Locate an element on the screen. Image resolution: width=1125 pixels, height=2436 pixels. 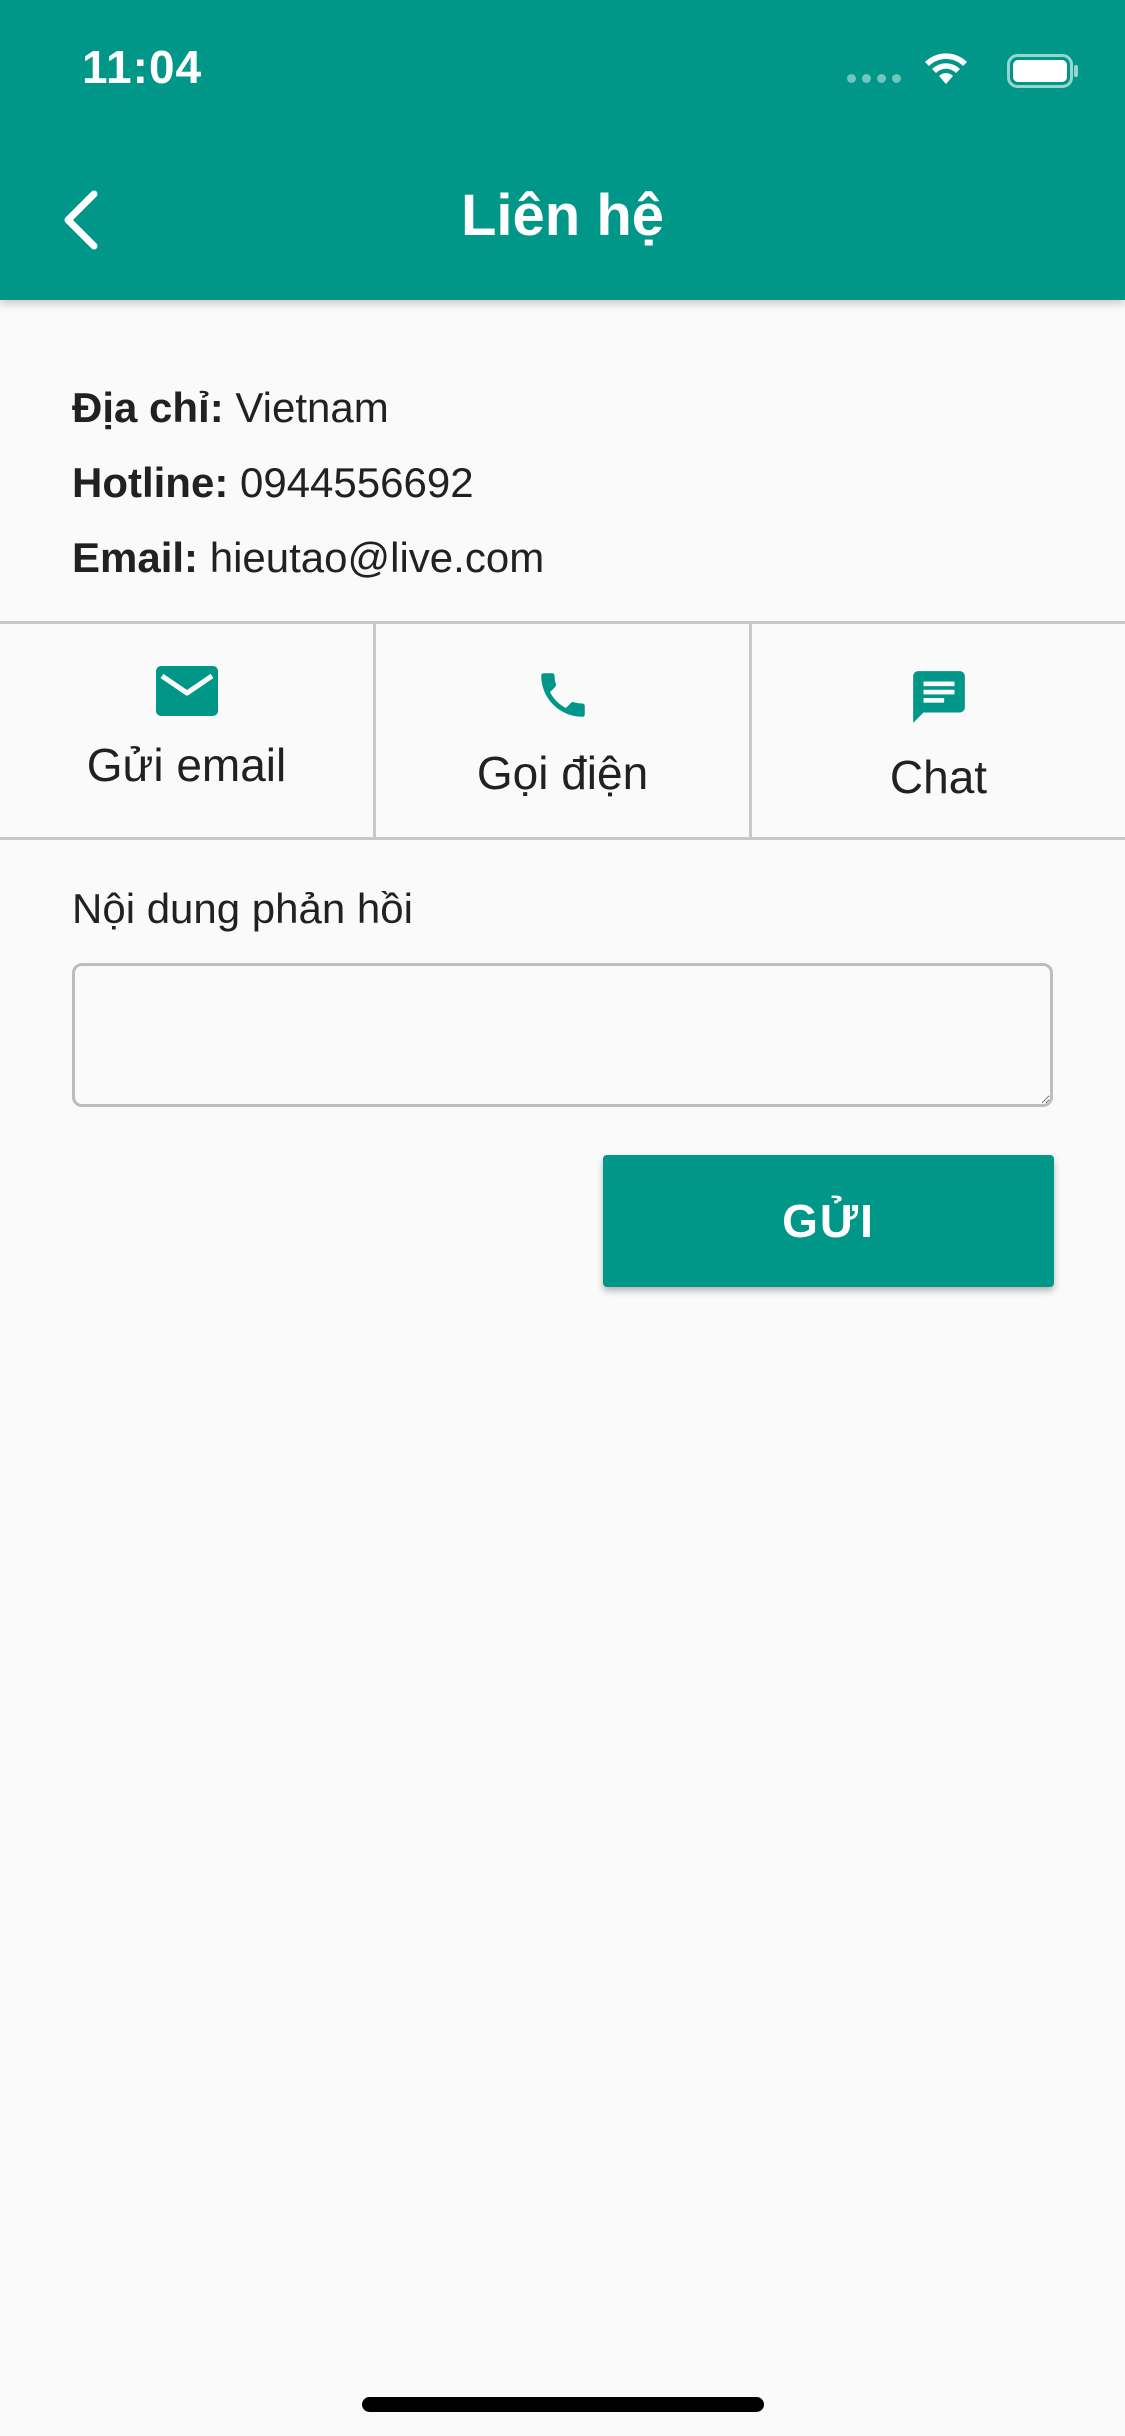
hotline-row: Hotline: 0944556692 is located at coordinates (308, 482).